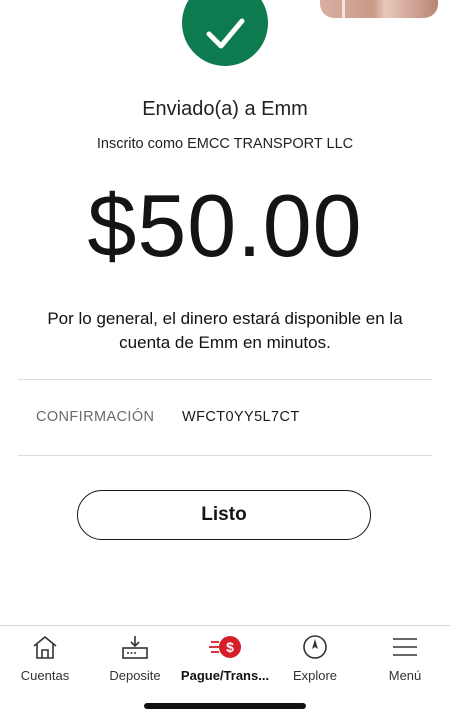 The width and height of the screenshot is (450, 719). What do you see at coordinates (45, 675) in the screenshot?
I see `tab-label: Cuentas` at bounding box center [45, 675].